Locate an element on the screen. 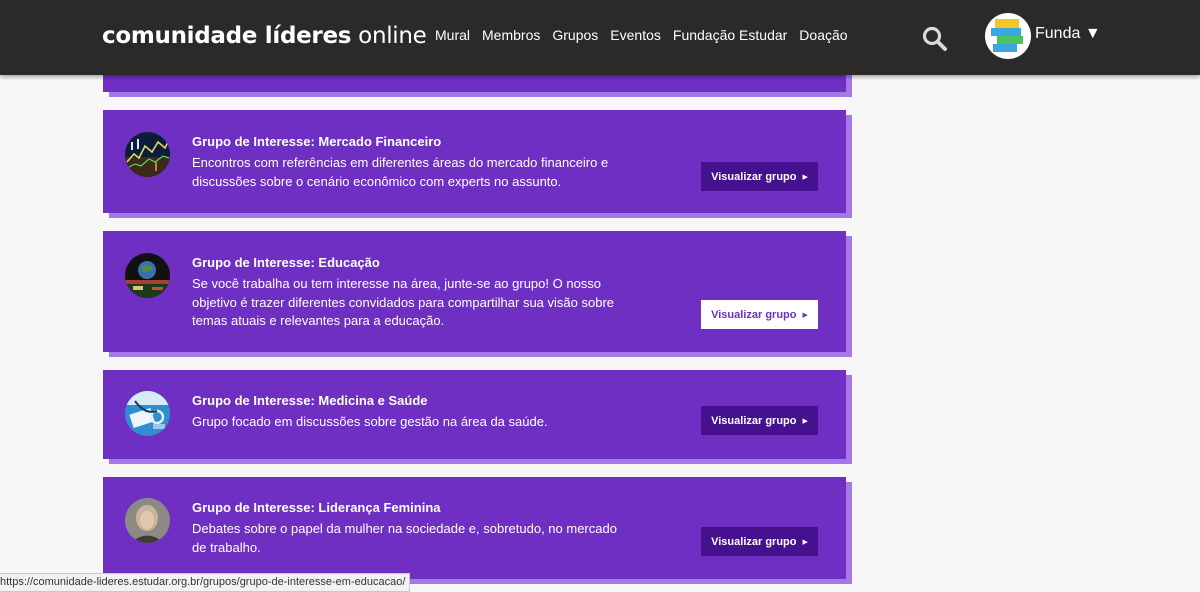  nav-item-membros: Membros is located at coordinates (511, 35).